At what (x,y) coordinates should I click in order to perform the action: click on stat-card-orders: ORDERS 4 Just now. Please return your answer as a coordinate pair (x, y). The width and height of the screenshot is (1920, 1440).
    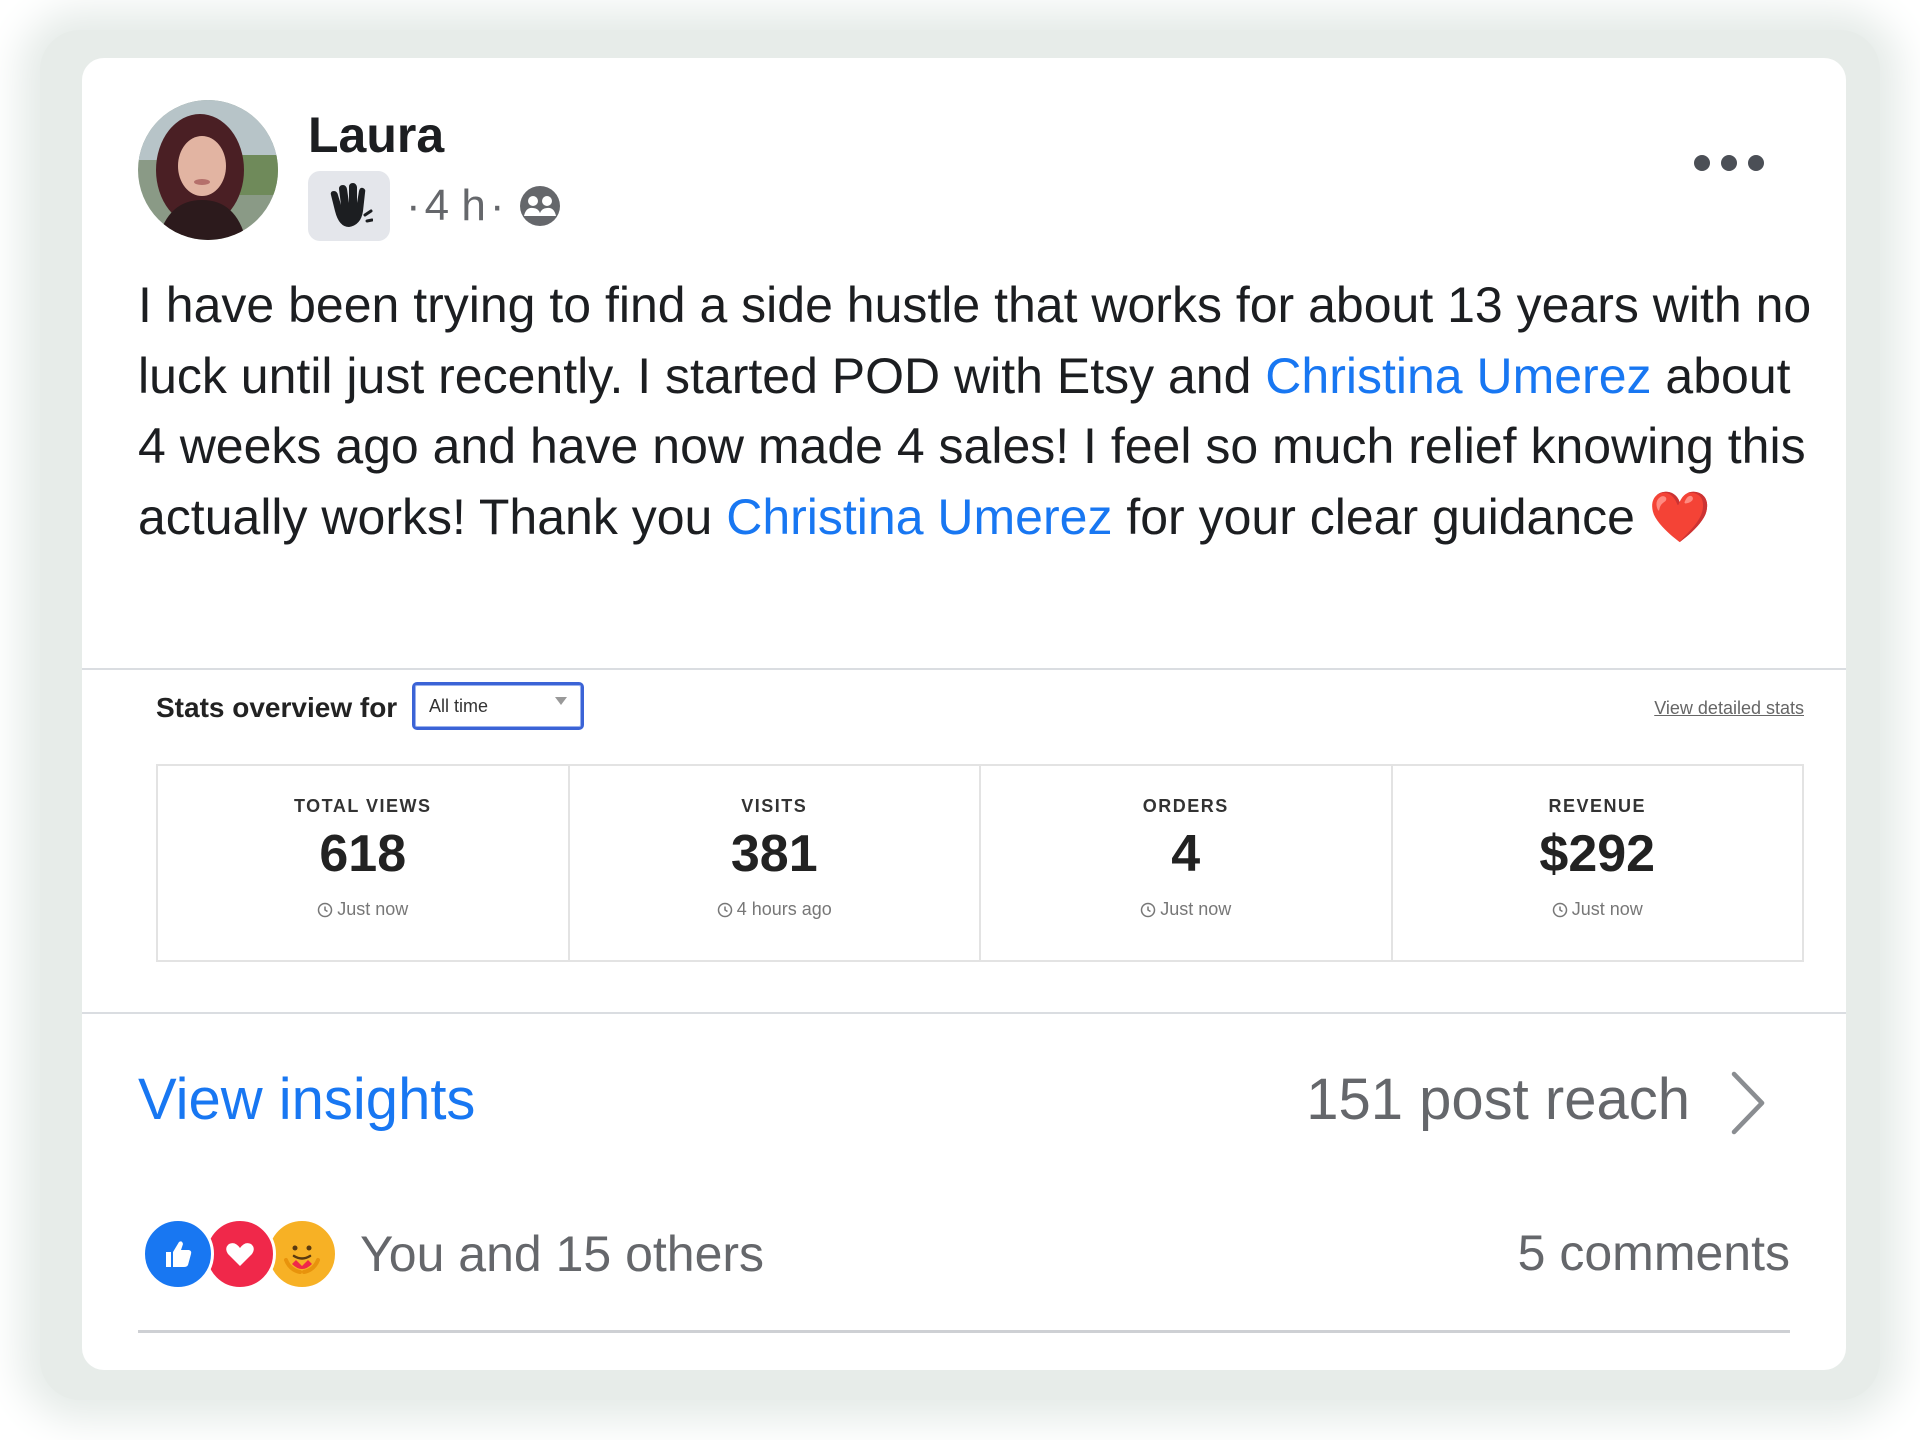
    Looking at the image, I should click on (1187, 863).